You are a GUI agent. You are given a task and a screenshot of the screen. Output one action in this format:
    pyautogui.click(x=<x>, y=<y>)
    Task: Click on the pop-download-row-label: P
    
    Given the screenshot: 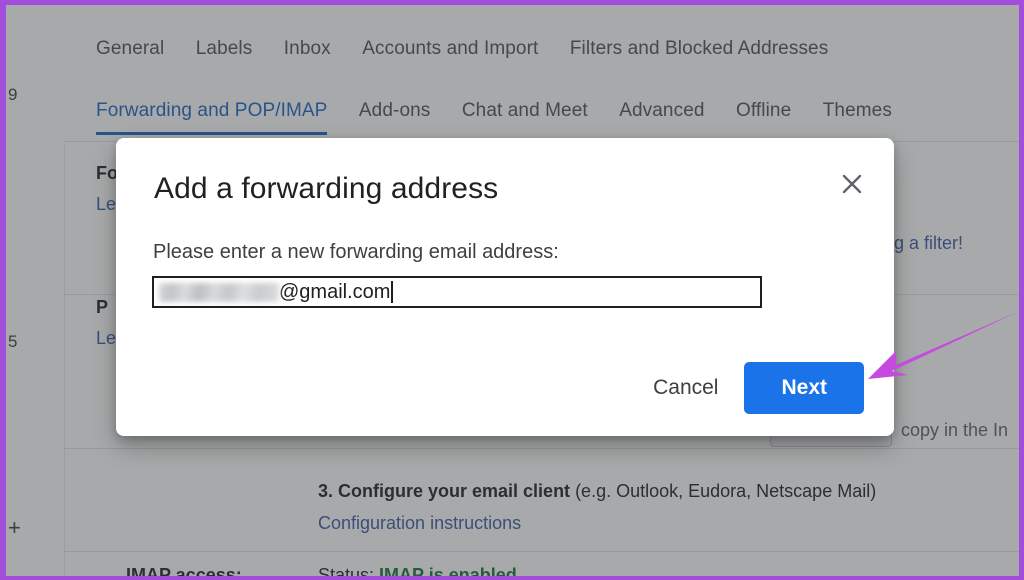 What is the action you would take?
    pyautogui.click(x=102, y=307)
    